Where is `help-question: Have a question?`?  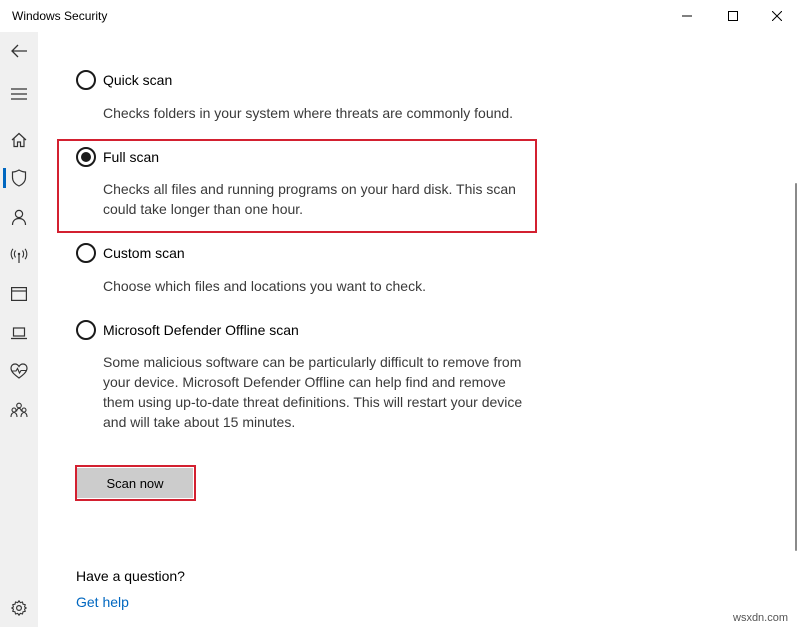
help-question: Have a question? is located at coordinates (130, 576).